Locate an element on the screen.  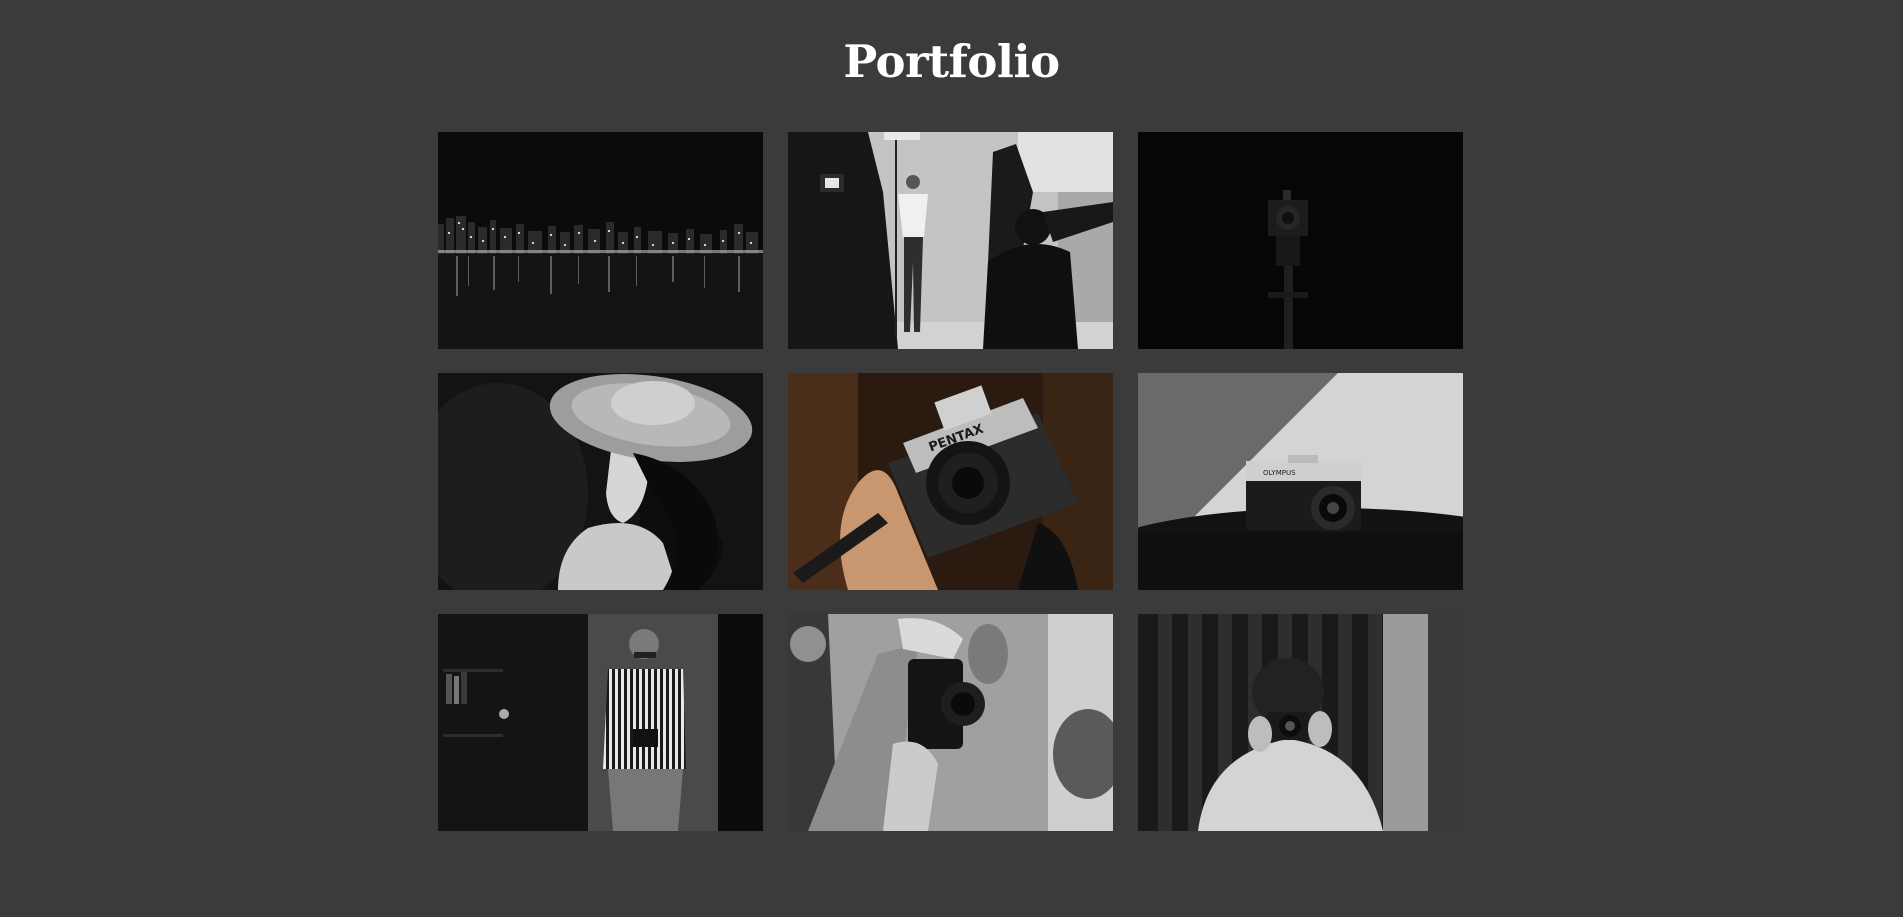
olympus-brand-text: OLYMPUS is located at coordinates (1279, 473).